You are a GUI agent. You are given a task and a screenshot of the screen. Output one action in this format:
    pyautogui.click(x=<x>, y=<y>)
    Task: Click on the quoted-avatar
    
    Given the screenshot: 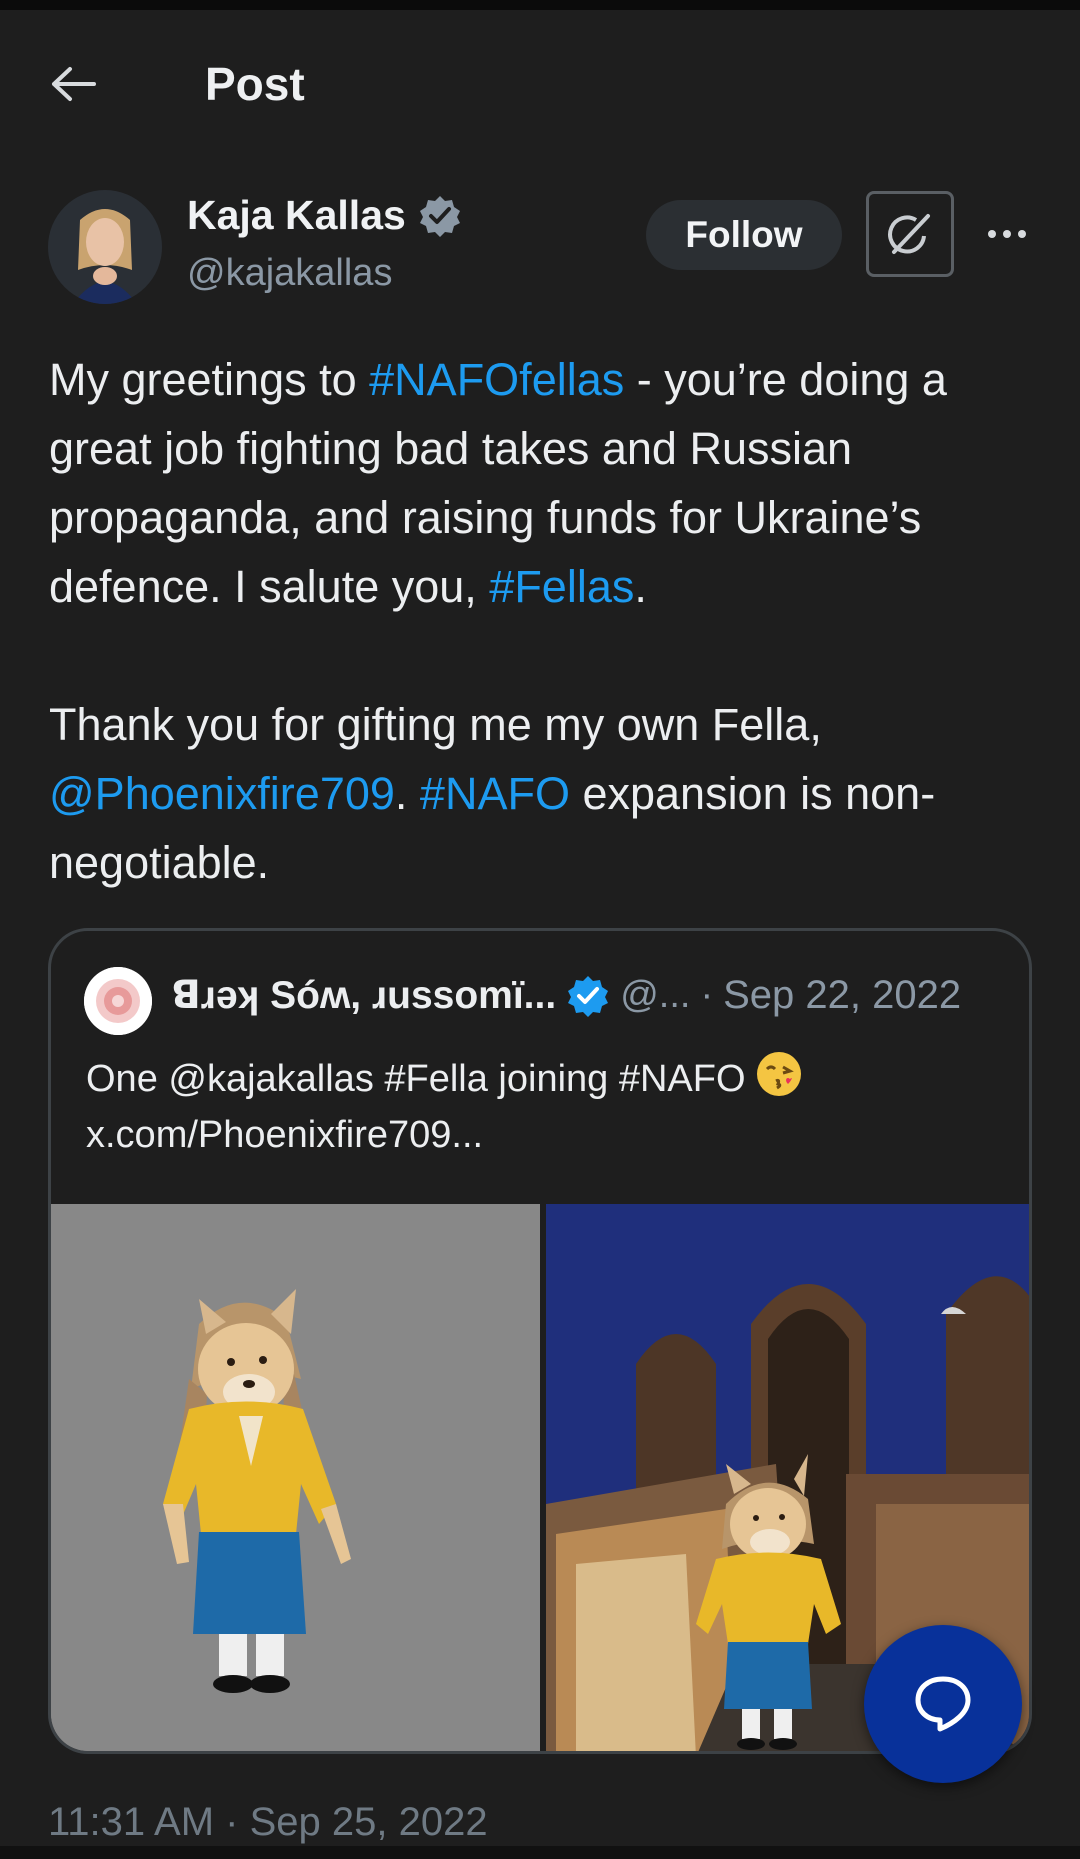 What is the action you would take?
    pyautogui.click(x=118, y=1001)
    